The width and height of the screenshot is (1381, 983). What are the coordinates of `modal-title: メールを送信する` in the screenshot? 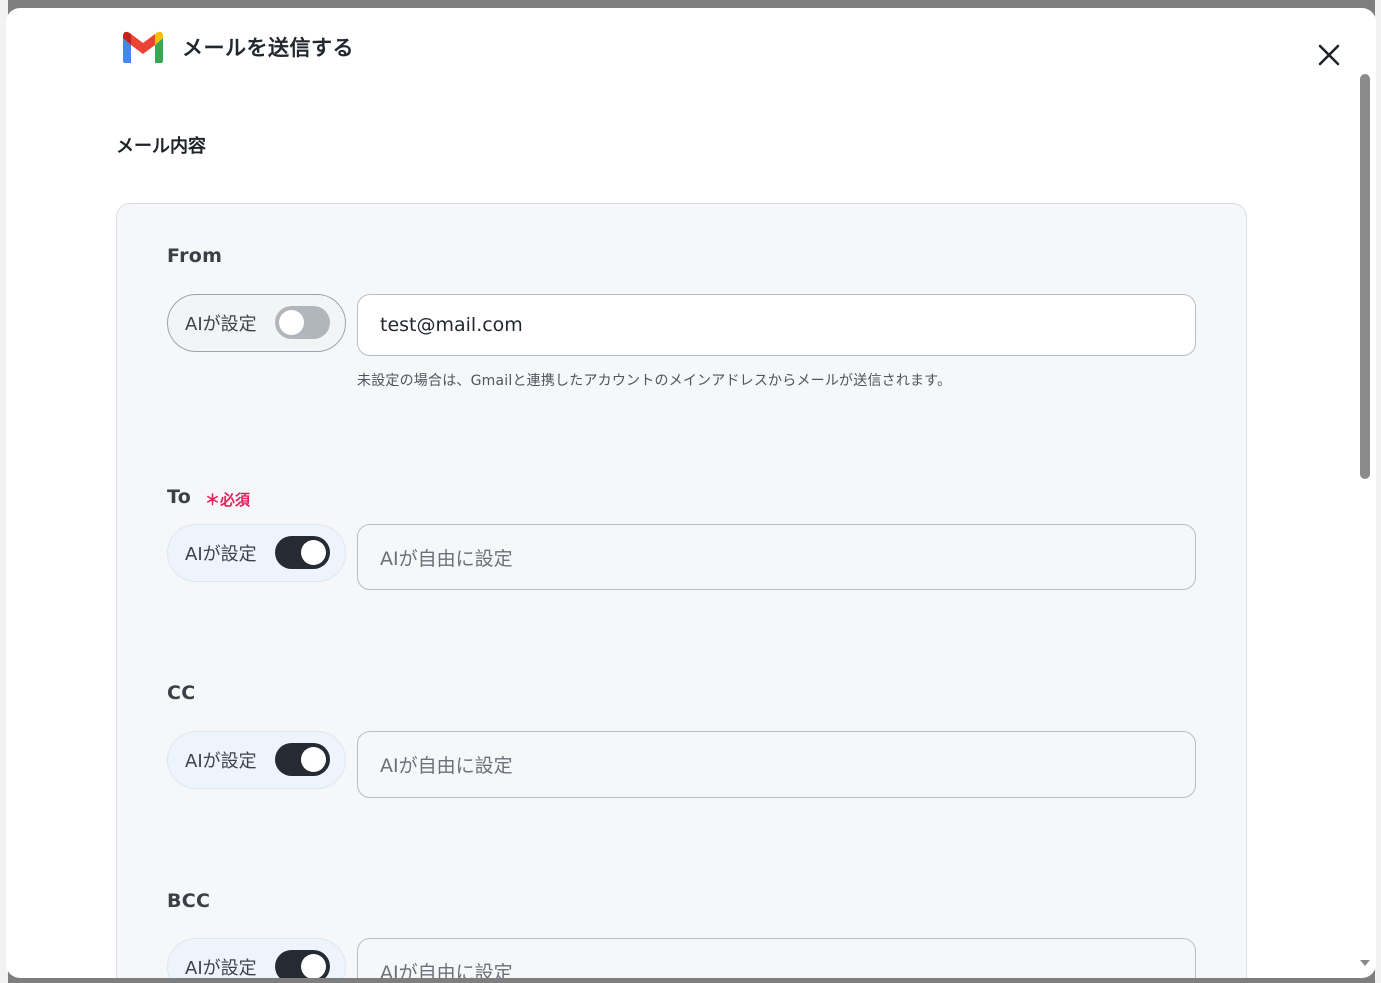 It's located at (268, 48).